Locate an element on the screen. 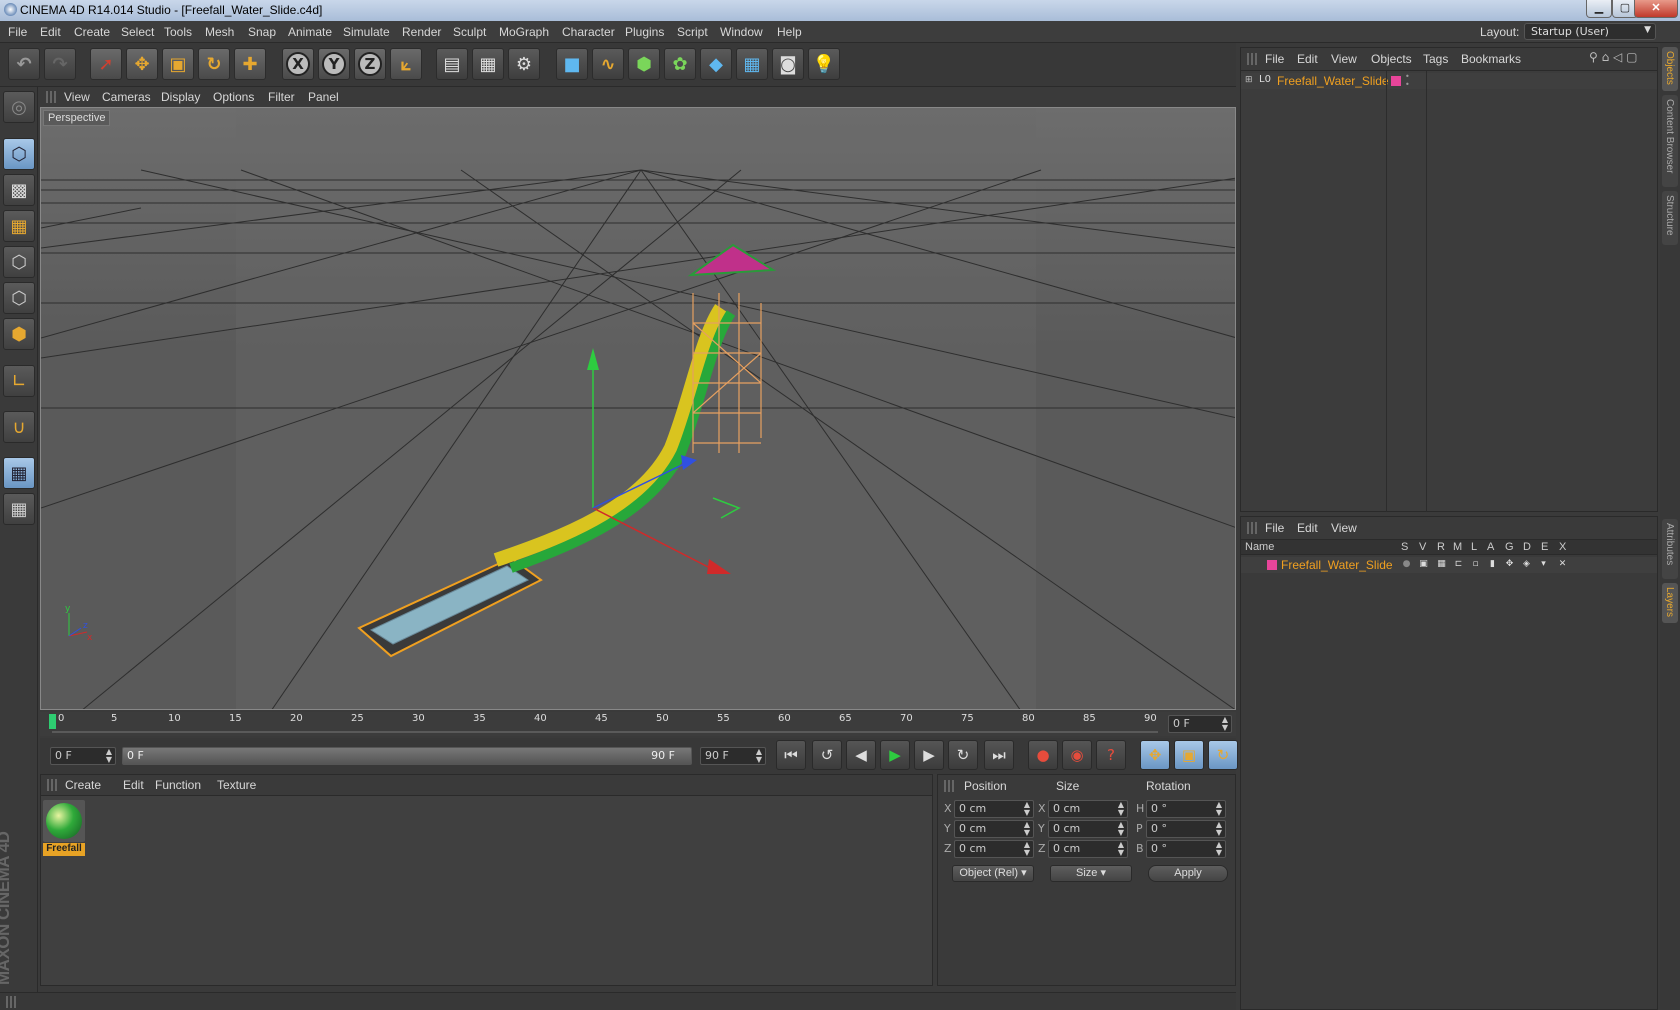  tab-attributes: Attributes is located at coordinates (1670, 549).